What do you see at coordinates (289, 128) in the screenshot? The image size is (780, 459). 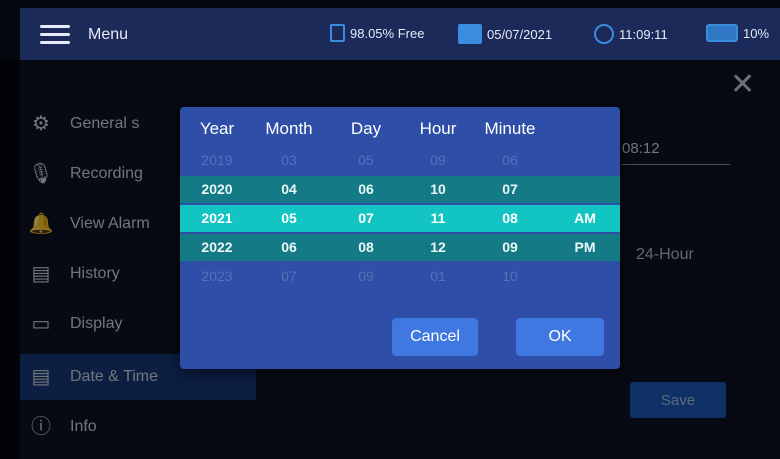 I see `header-month: Month` at bounding box center [289, 128].